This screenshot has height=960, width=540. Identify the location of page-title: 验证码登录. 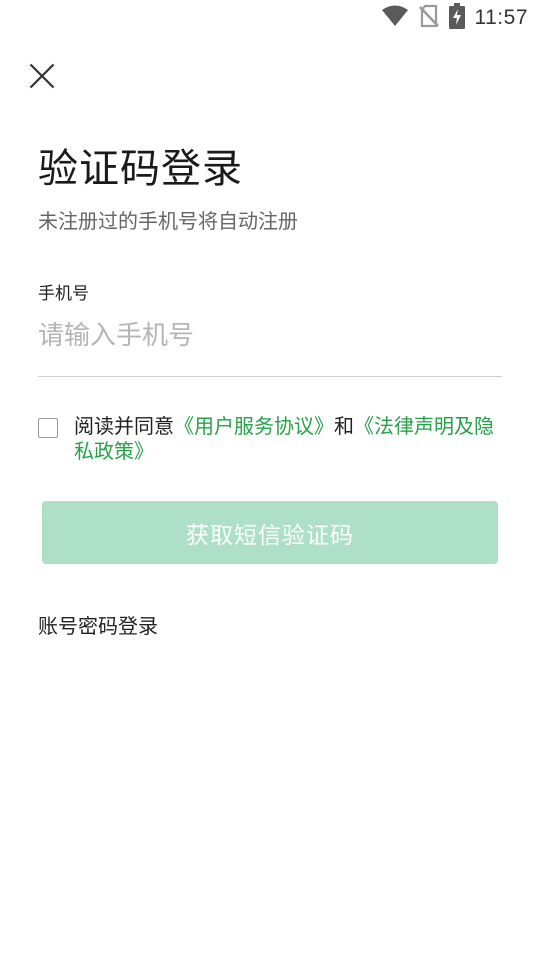
(140, 169).